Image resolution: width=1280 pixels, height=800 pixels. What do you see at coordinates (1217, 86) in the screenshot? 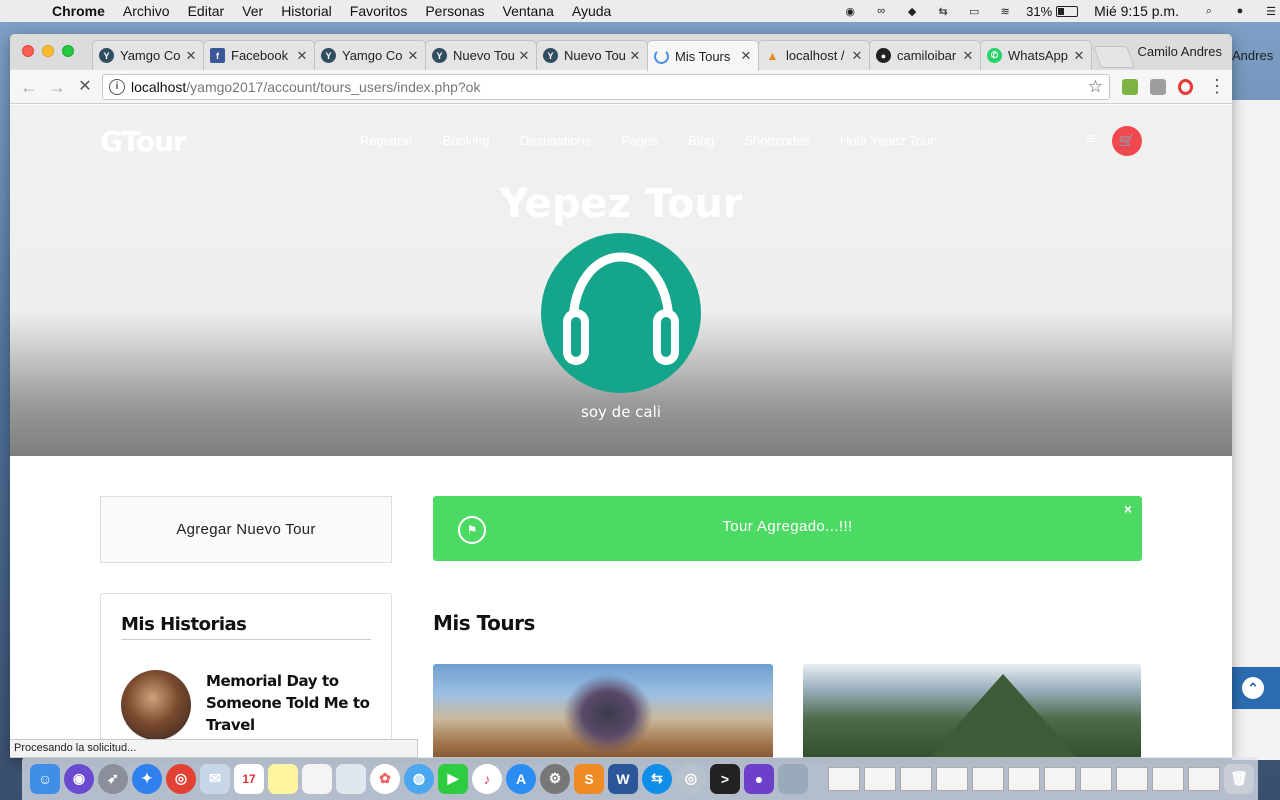
I see `menu-kebab-icon: ⋮` at bounding box center [1217, 86].